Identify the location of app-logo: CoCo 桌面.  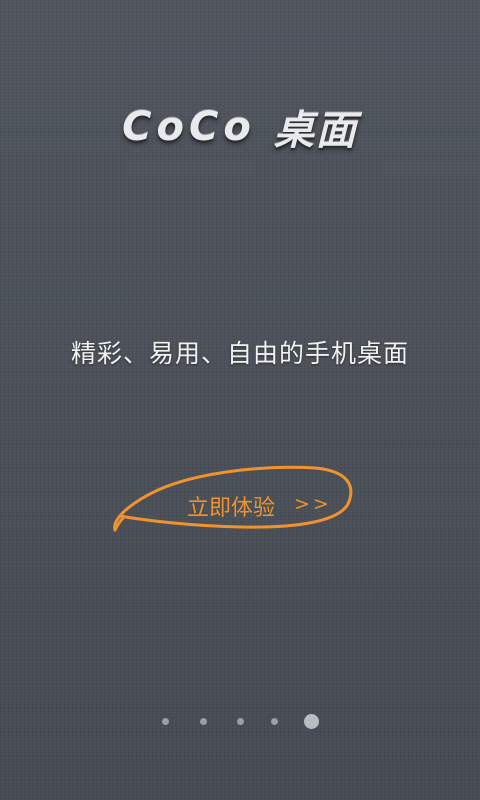
(240, 128).